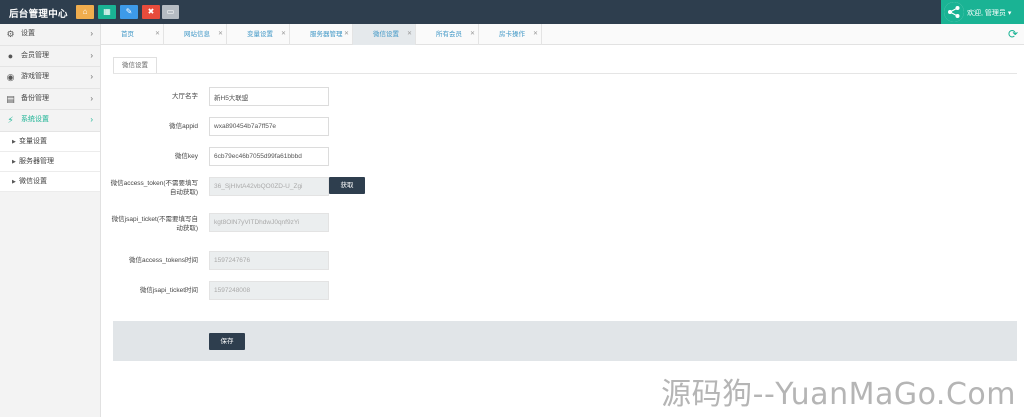  I want to click on chevron-down-icon: ›, so click(91, 119).